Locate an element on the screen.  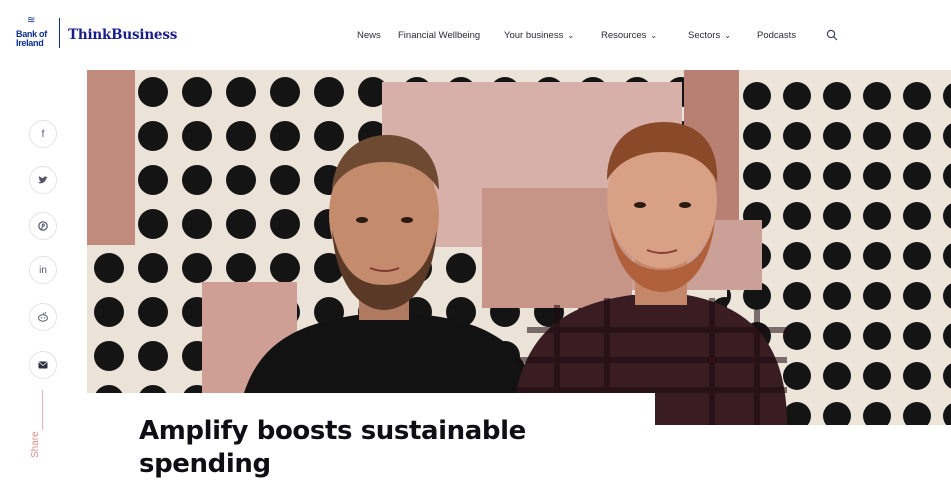
pinterest-icon is located at coordinates (43, 226).